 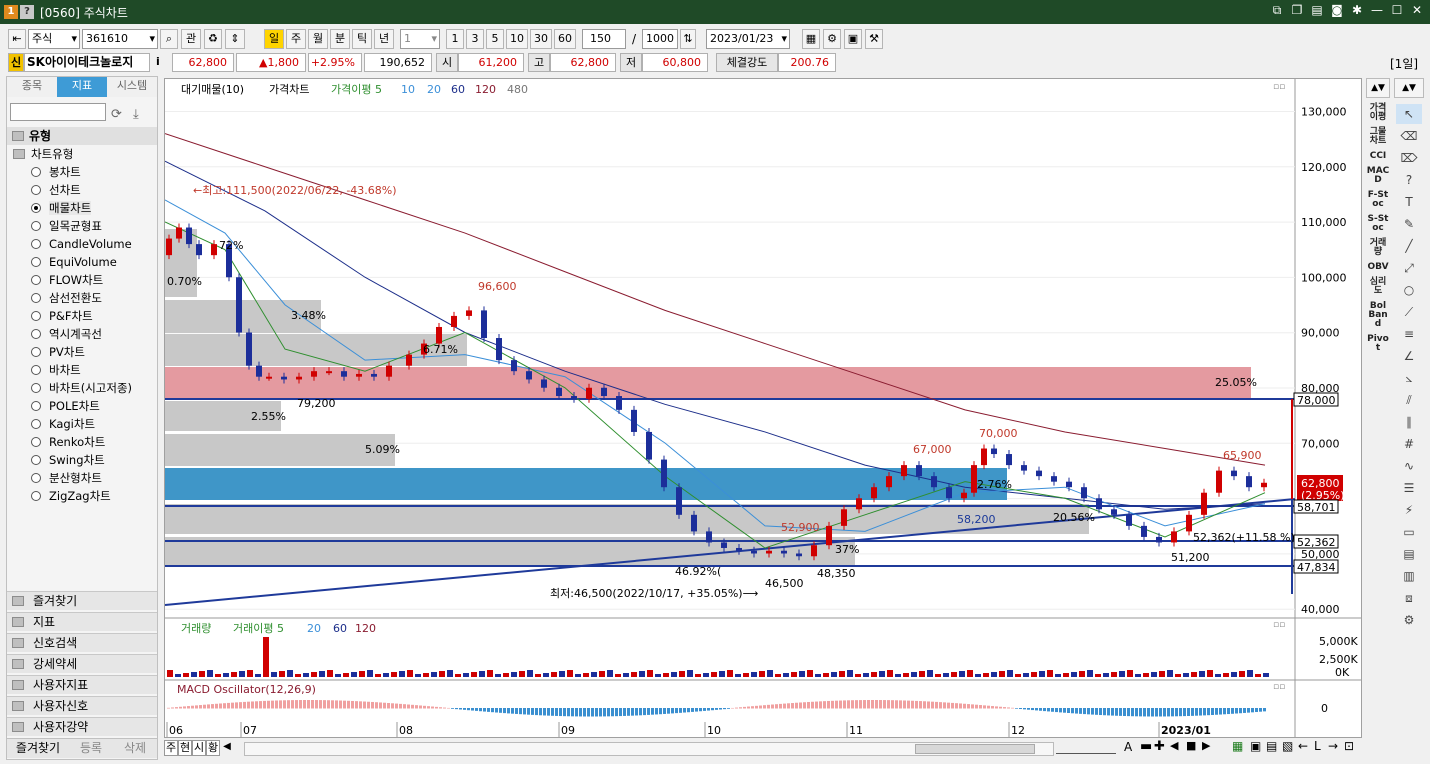 I want to click on period-month: 월, so click(x=318, y=39).